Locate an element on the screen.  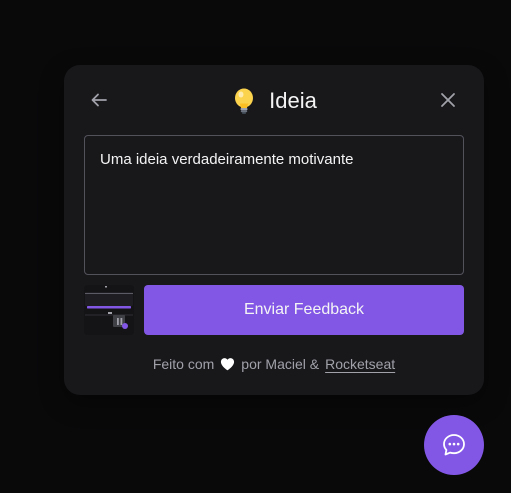
widget-header: Ideia is located at coordinates (274, 101).